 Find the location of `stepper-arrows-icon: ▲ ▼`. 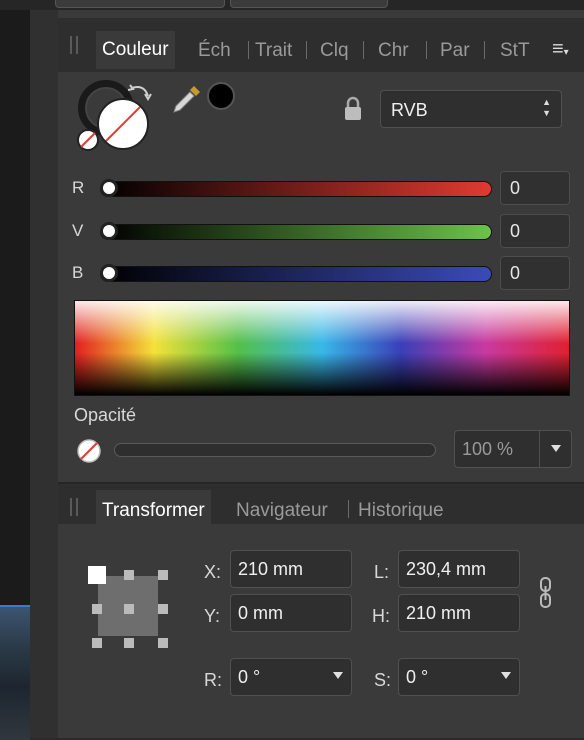

stepper-arrows-icon: ▲ ▼ is located at coordinates (546, 107).